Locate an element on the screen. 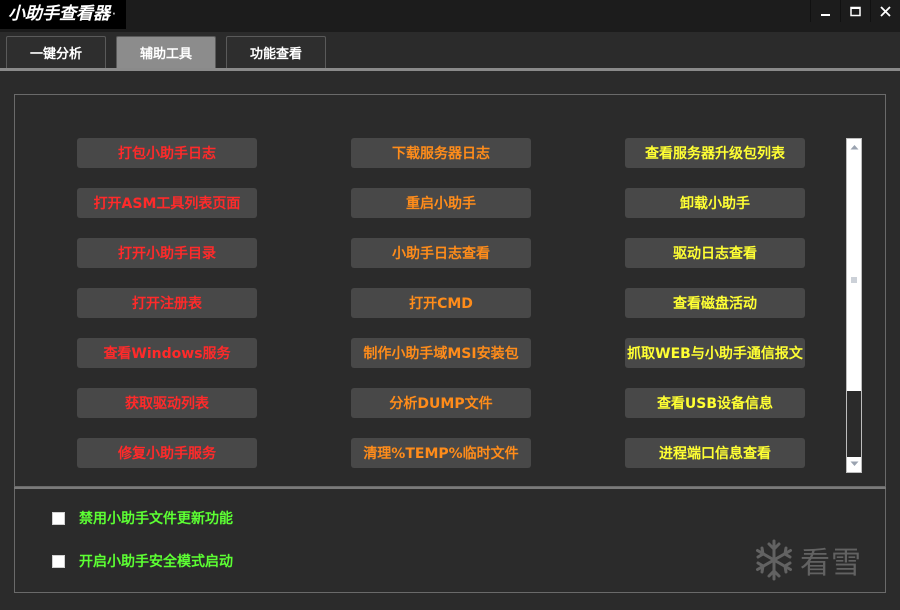 The image size is (900, 610). watermark: 看雪 is located at coordinates (807, 560).